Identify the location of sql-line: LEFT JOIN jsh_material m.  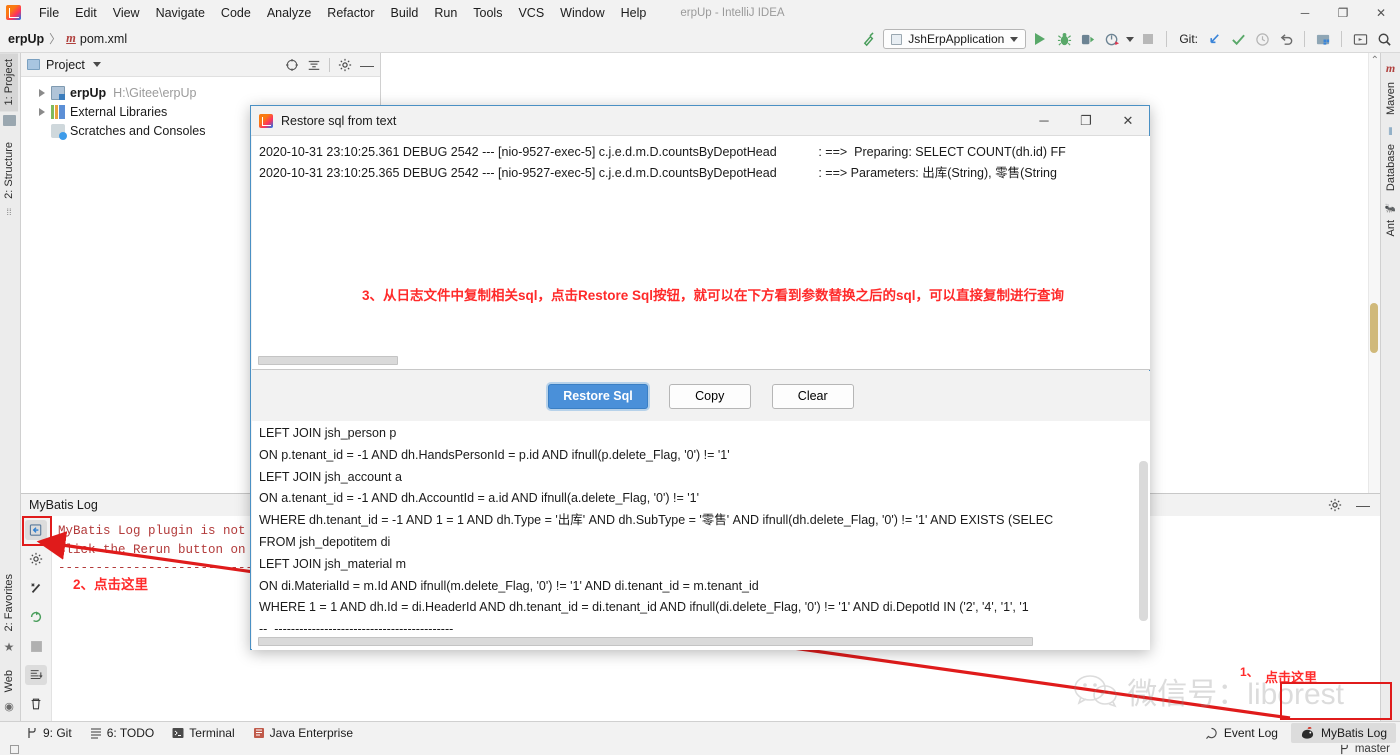
(333, 563).